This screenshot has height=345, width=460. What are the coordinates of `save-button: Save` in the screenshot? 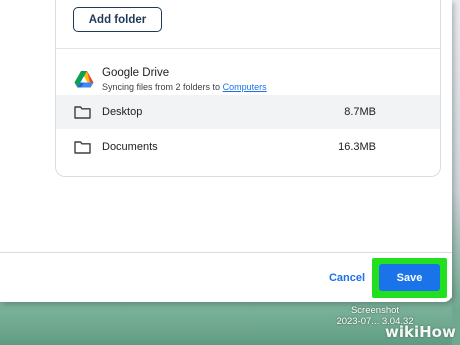 It's located at (409, 277).